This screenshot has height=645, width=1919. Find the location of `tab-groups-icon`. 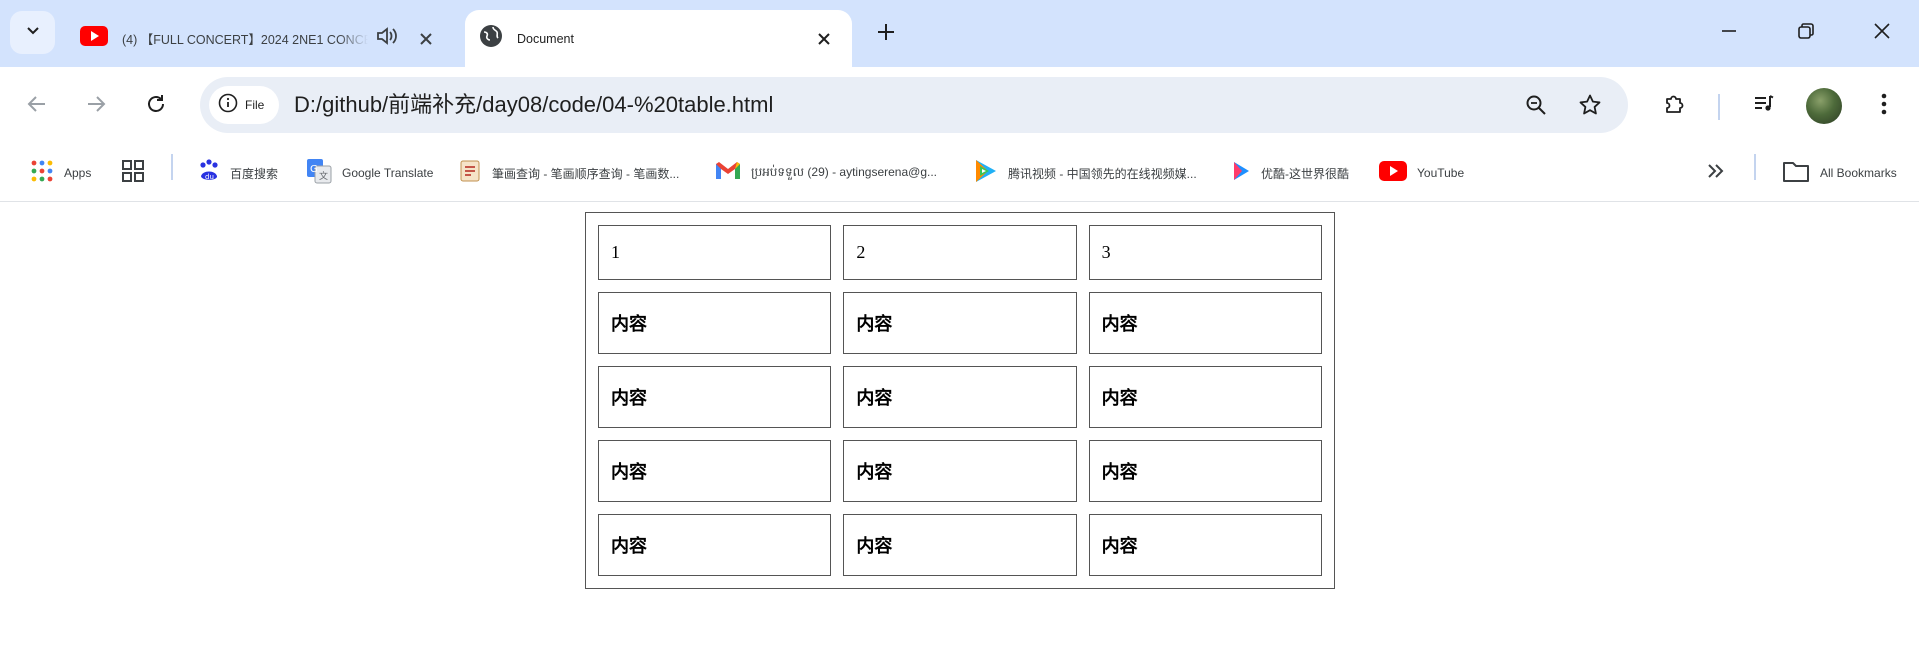

tab-groups-icon is located at coordinates (133, 173).